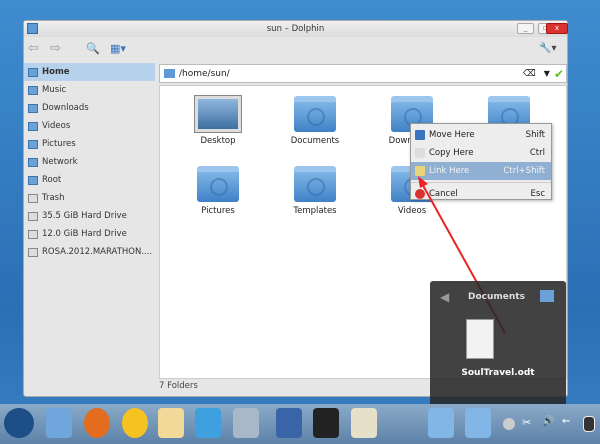  What do you see at coordinates (171, 423) in the screenshot?
I see `mail-icon` at bounding box center [171, 423].